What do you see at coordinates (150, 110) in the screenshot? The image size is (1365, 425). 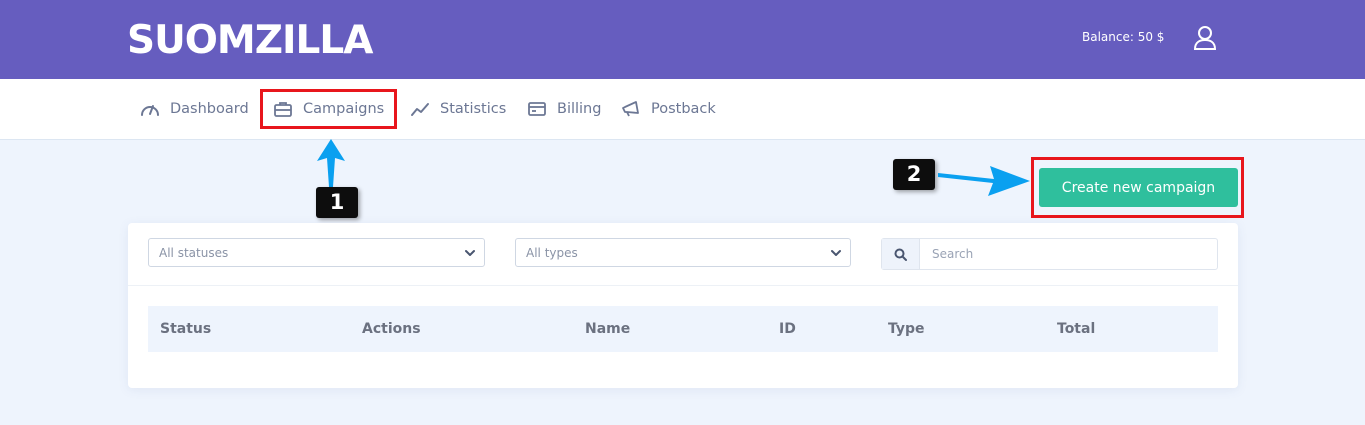 I see `gauge-icon` at bounding box center [150, 110].